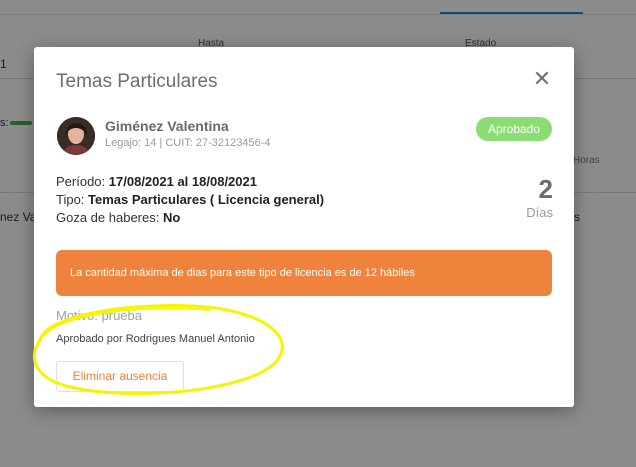 This screenshot has width=636, height=467. I want to click on goza-line: Goza de haberes: No, so click(118, 217).